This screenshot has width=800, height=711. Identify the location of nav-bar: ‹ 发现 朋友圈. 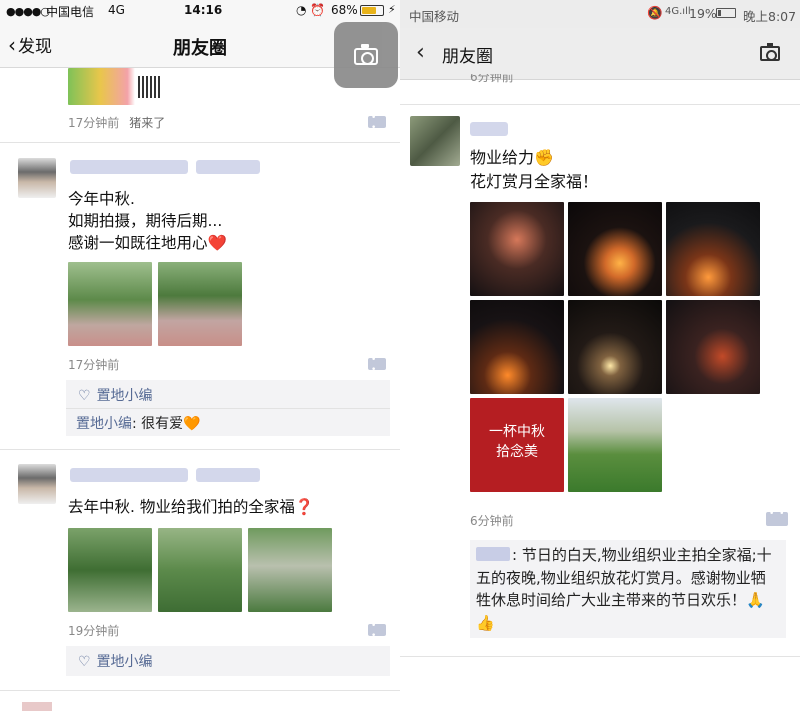
(200, 55).